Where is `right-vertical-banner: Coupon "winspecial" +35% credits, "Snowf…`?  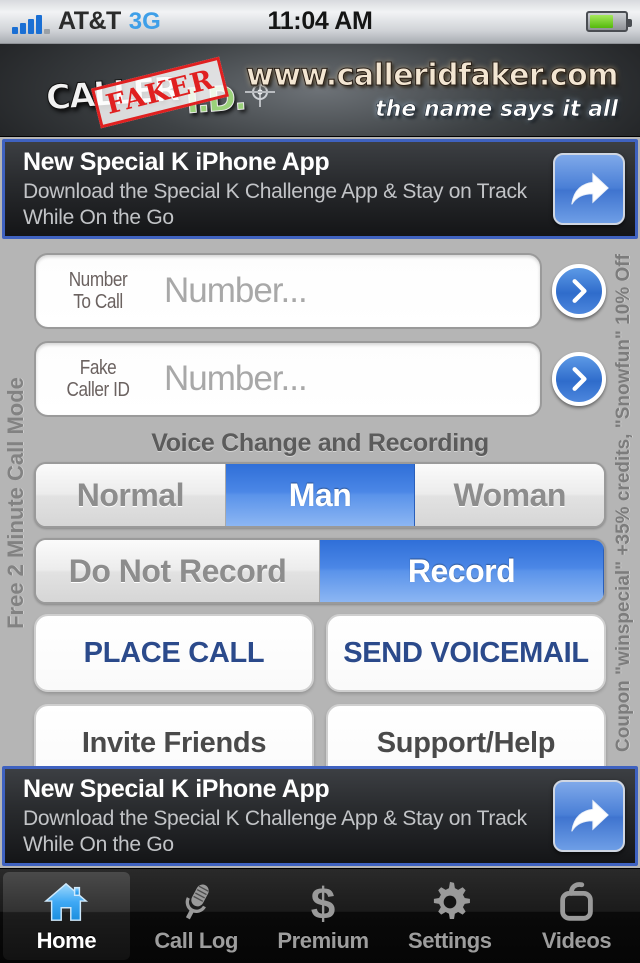 right-vertical-banner: Coupon "winspecial" +35% credits, "Snowf… is located at coordinates (624, 502).